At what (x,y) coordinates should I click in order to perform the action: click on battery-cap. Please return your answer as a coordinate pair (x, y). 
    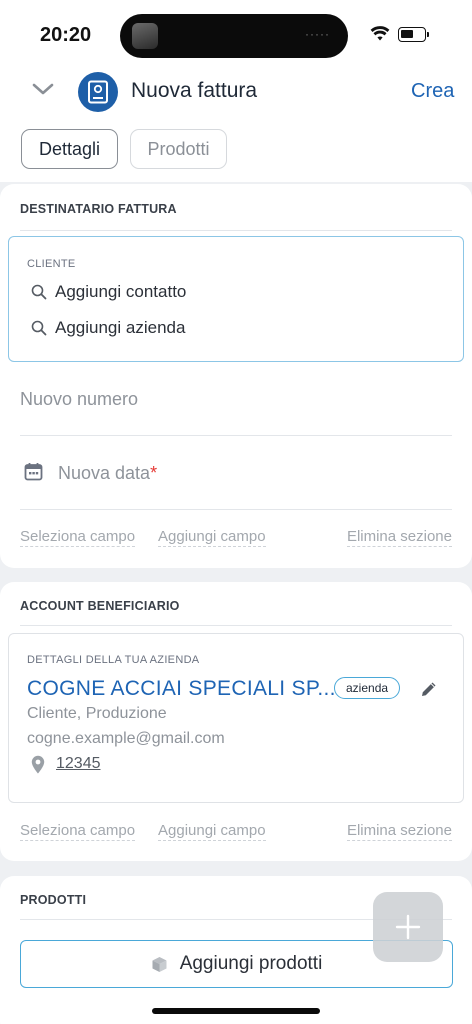
    Looking at the image, I should click on (428, 34).